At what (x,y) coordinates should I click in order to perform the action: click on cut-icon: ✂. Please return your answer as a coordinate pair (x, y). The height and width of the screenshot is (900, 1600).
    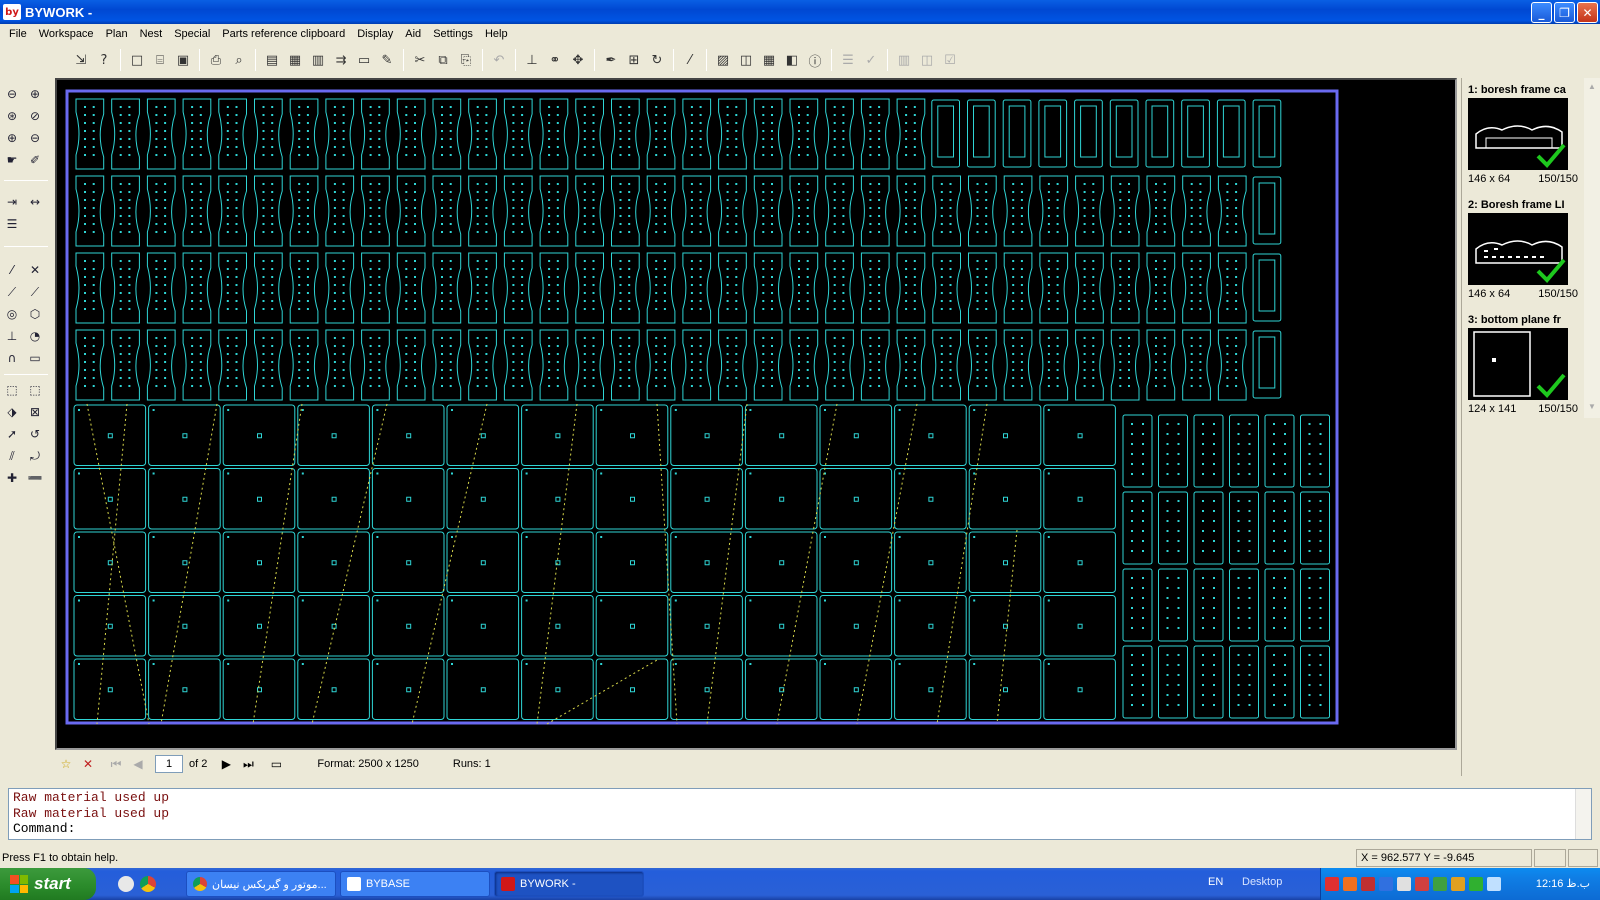
    Looking at the image, I should click on (420, 60).